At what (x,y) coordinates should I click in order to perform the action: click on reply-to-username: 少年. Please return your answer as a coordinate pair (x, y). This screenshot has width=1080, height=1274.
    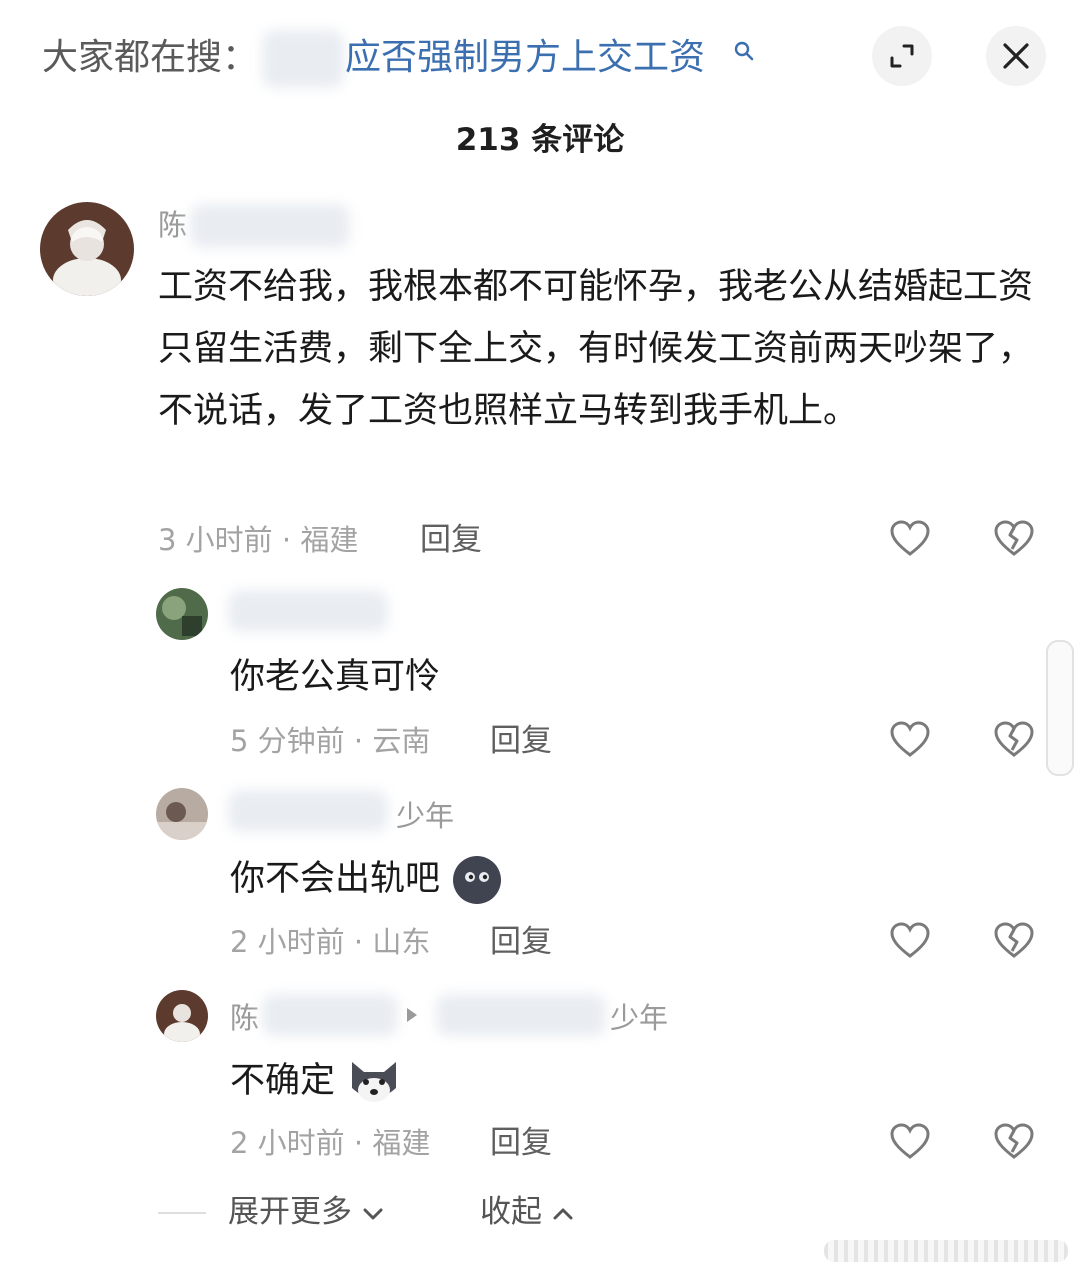
    Looking at the image, I should click on (639, 1018).